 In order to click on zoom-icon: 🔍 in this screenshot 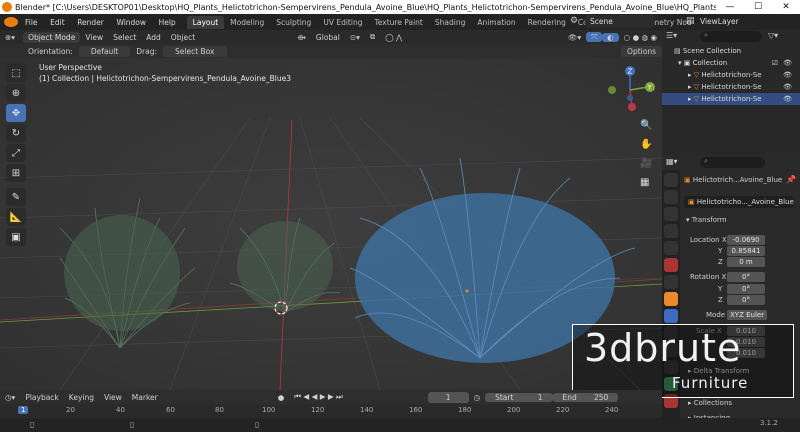, I will do `click(646, 125)`.